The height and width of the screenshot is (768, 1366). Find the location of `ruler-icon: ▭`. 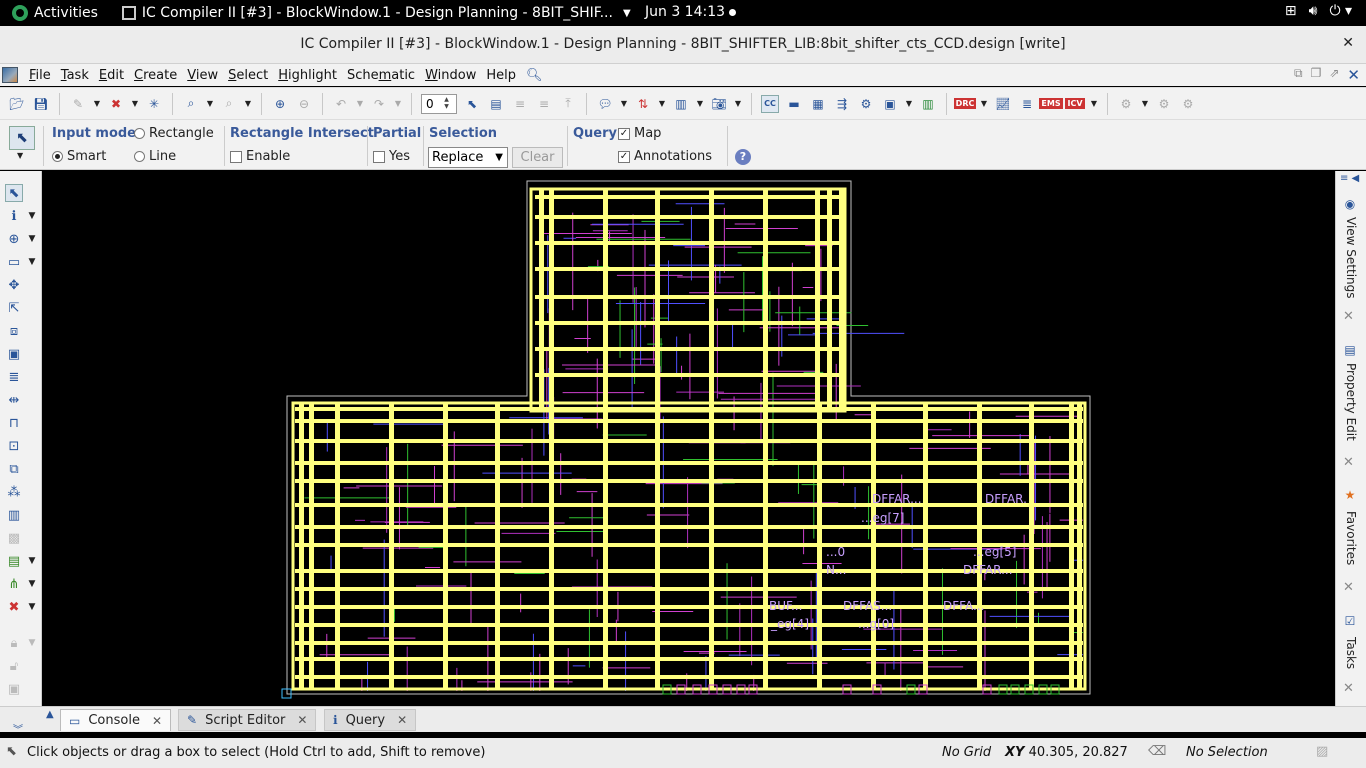

ruler-icon: ▭ is located at coordinates (14, 262).